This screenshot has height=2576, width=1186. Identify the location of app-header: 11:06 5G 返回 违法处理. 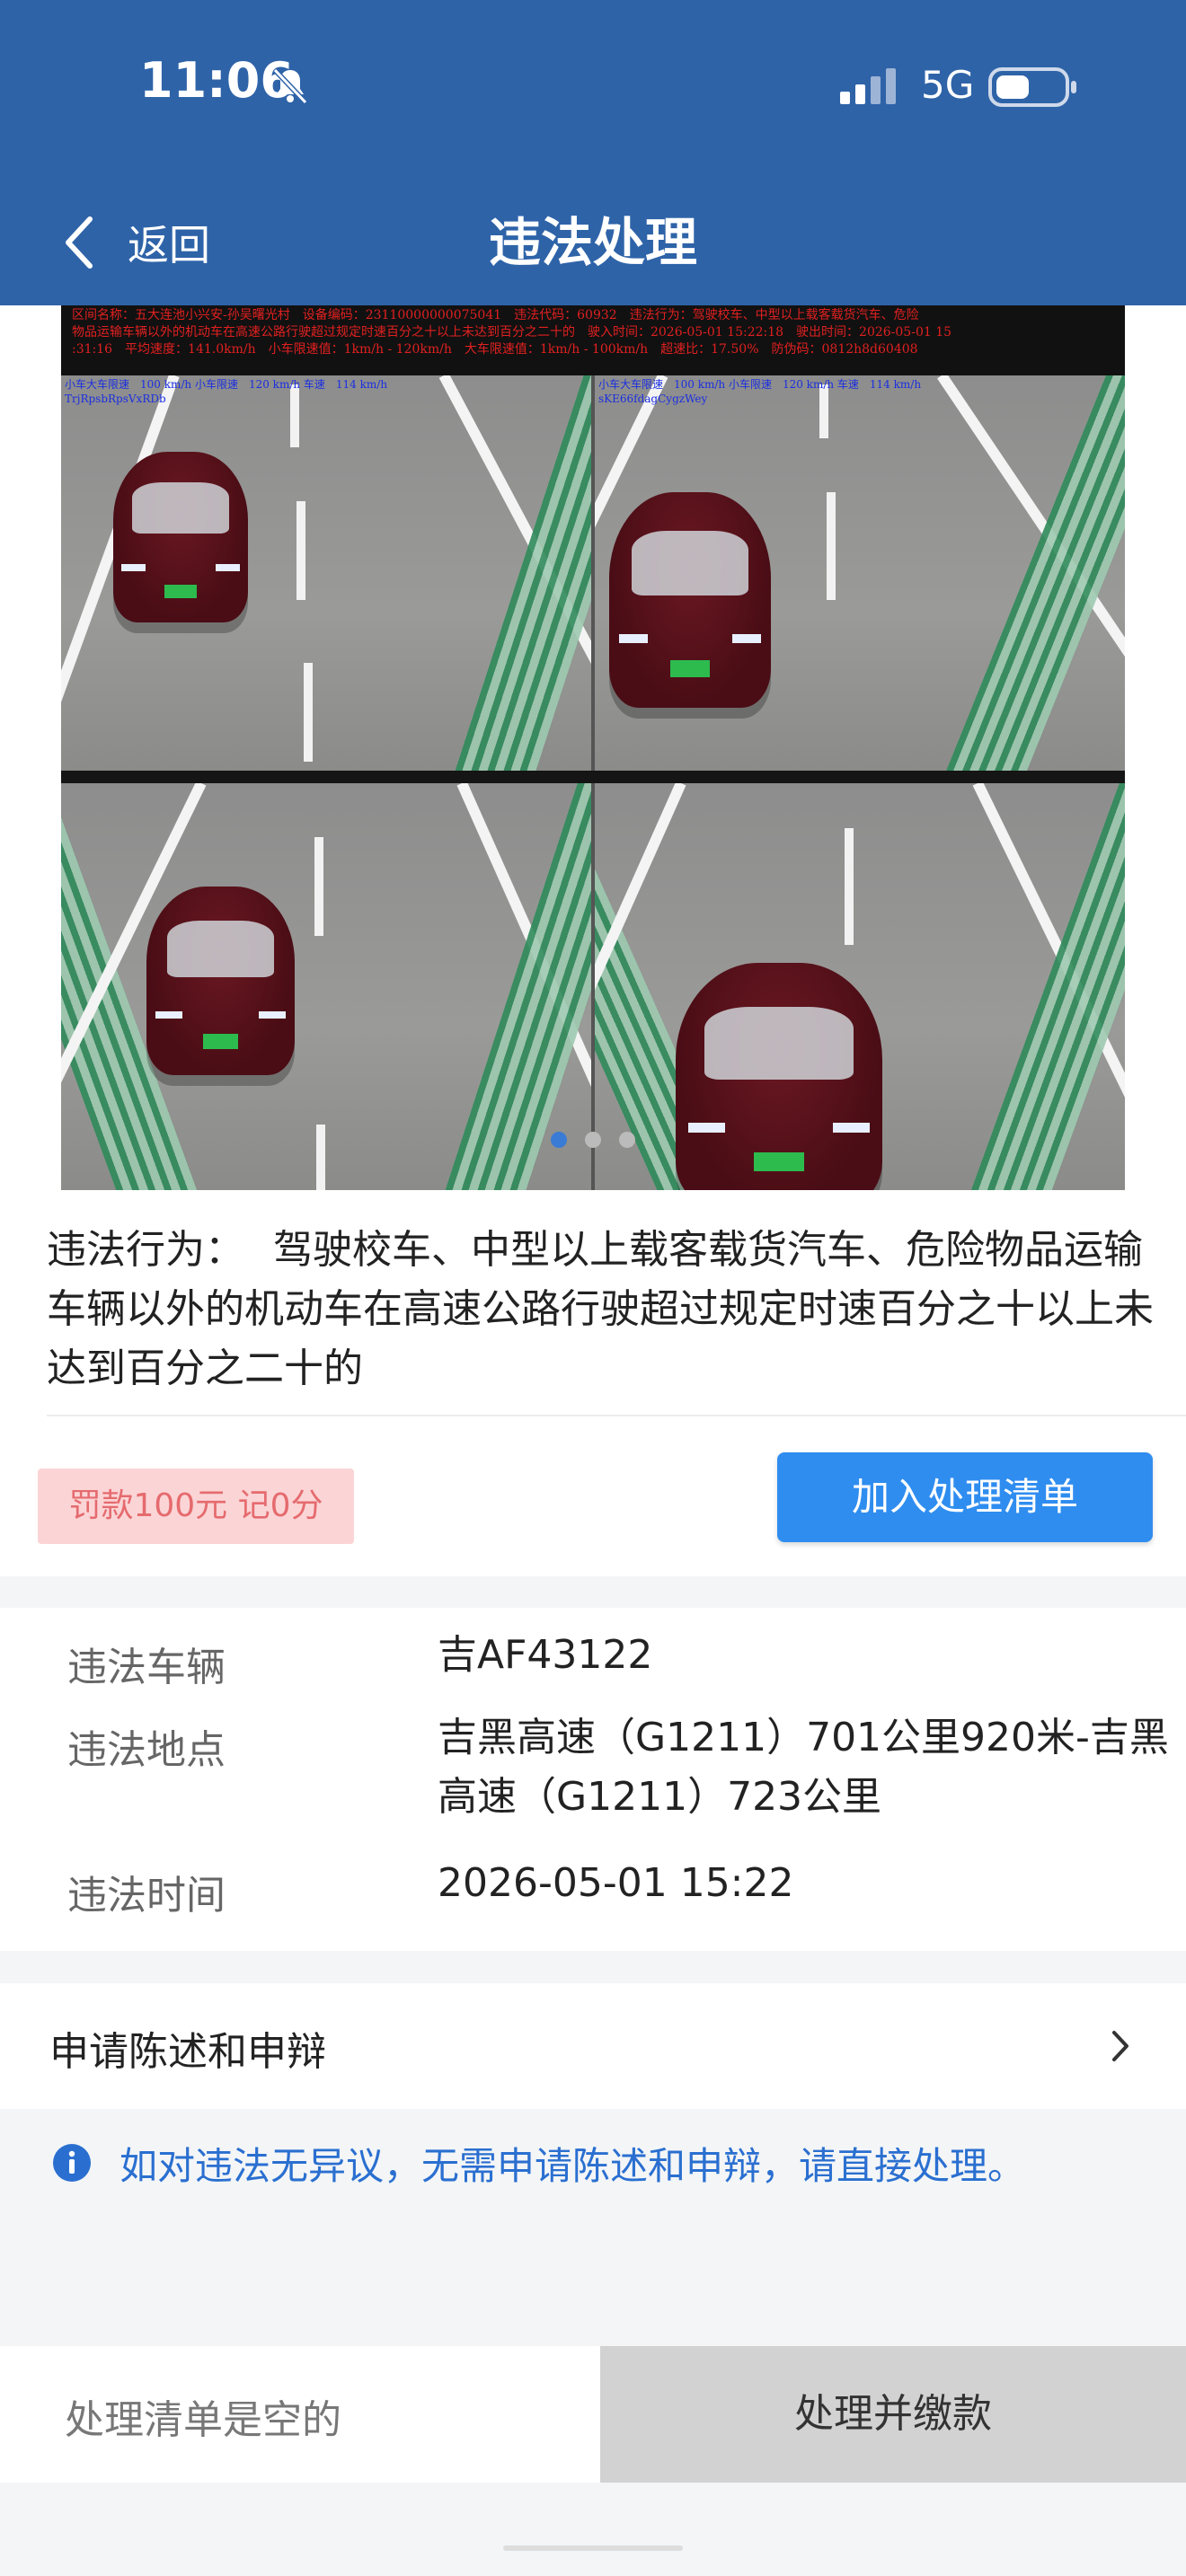
(593, 152).